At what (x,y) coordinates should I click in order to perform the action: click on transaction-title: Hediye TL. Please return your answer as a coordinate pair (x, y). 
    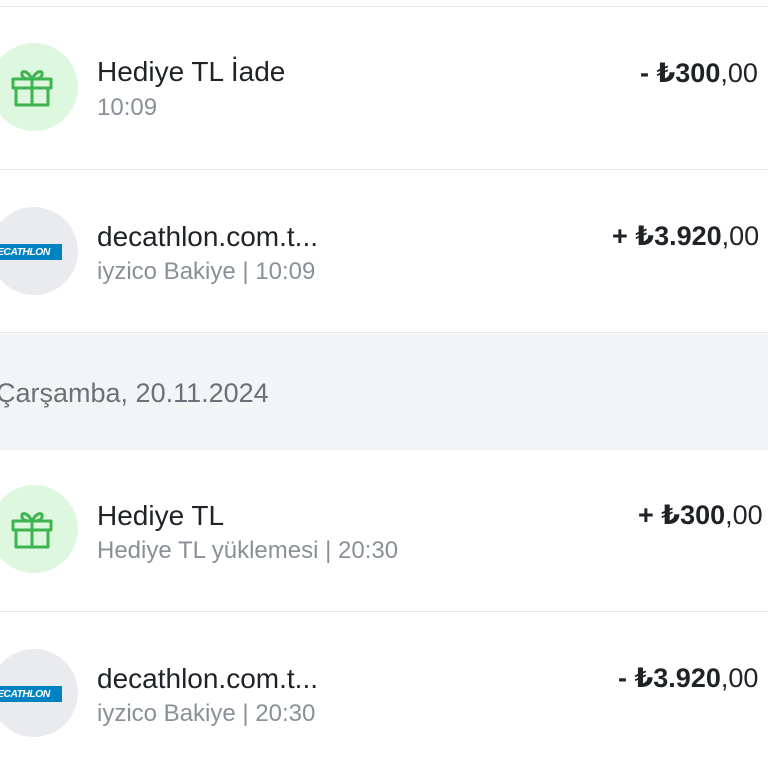
    Looking at the image, I should click on (161, 515).